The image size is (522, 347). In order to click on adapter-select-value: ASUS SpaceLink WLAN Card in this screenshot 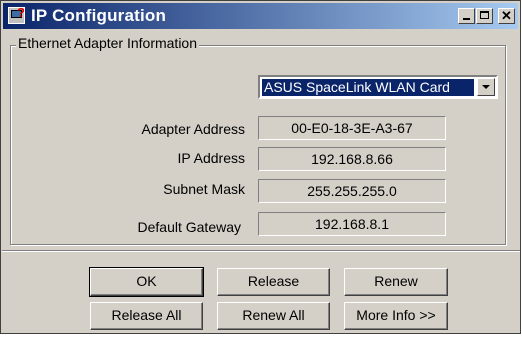, I will do `click(368, 87)`.